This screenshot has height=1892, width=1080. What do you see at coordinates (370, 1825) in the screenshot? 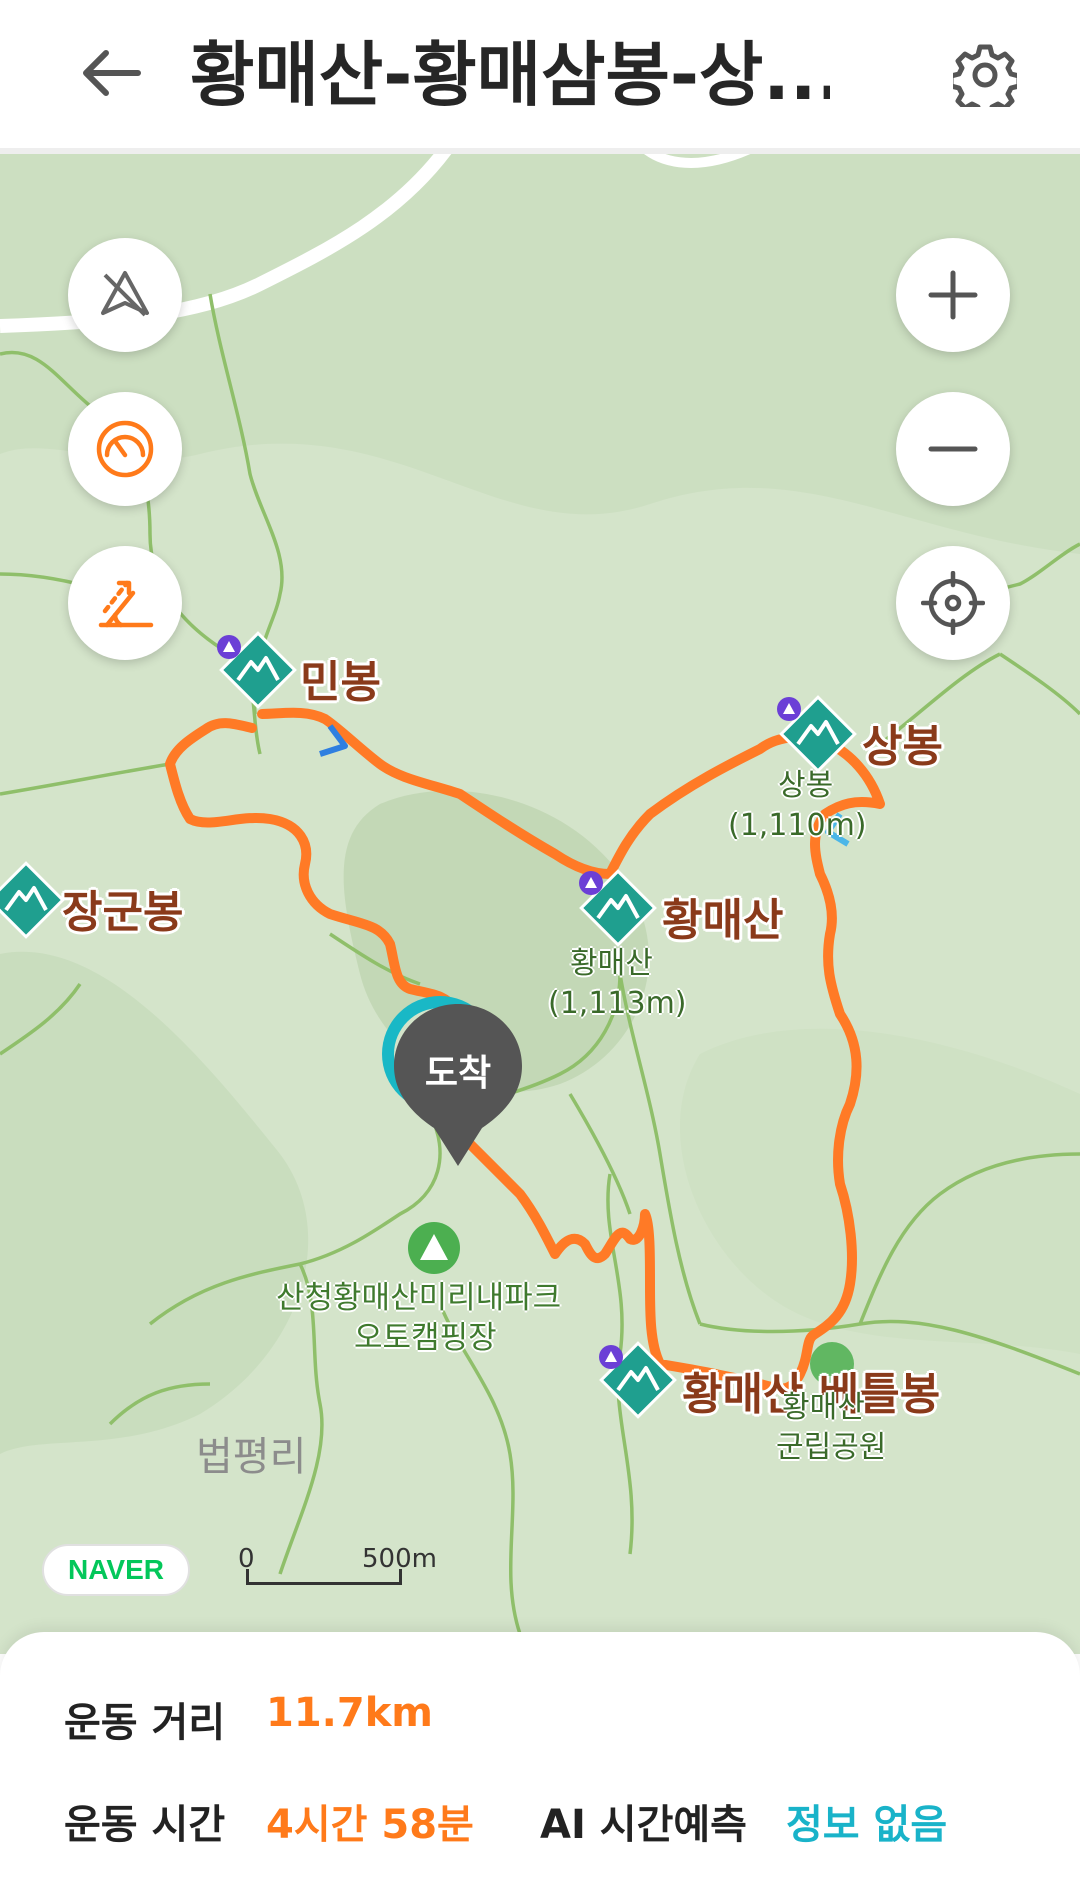
I see `time-value: 4시간 58분` at bounding box center [370, 1825].